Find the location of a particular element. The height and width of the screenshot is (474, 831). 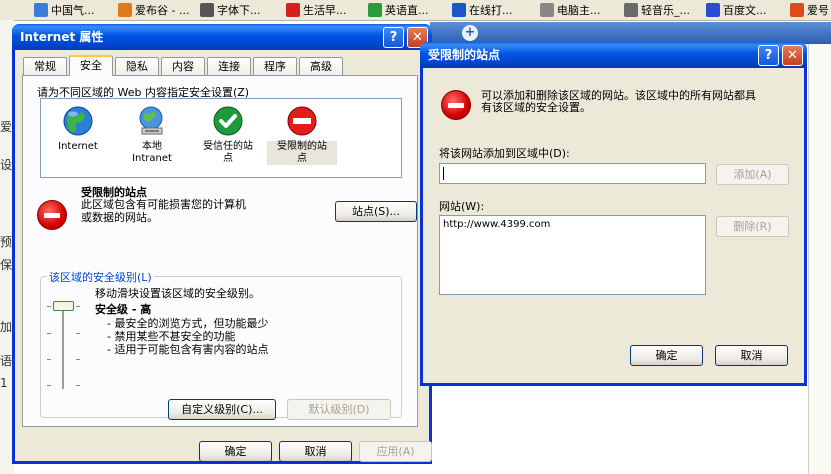

favorite-link: 爱号 is located at coordinates (809, 10).